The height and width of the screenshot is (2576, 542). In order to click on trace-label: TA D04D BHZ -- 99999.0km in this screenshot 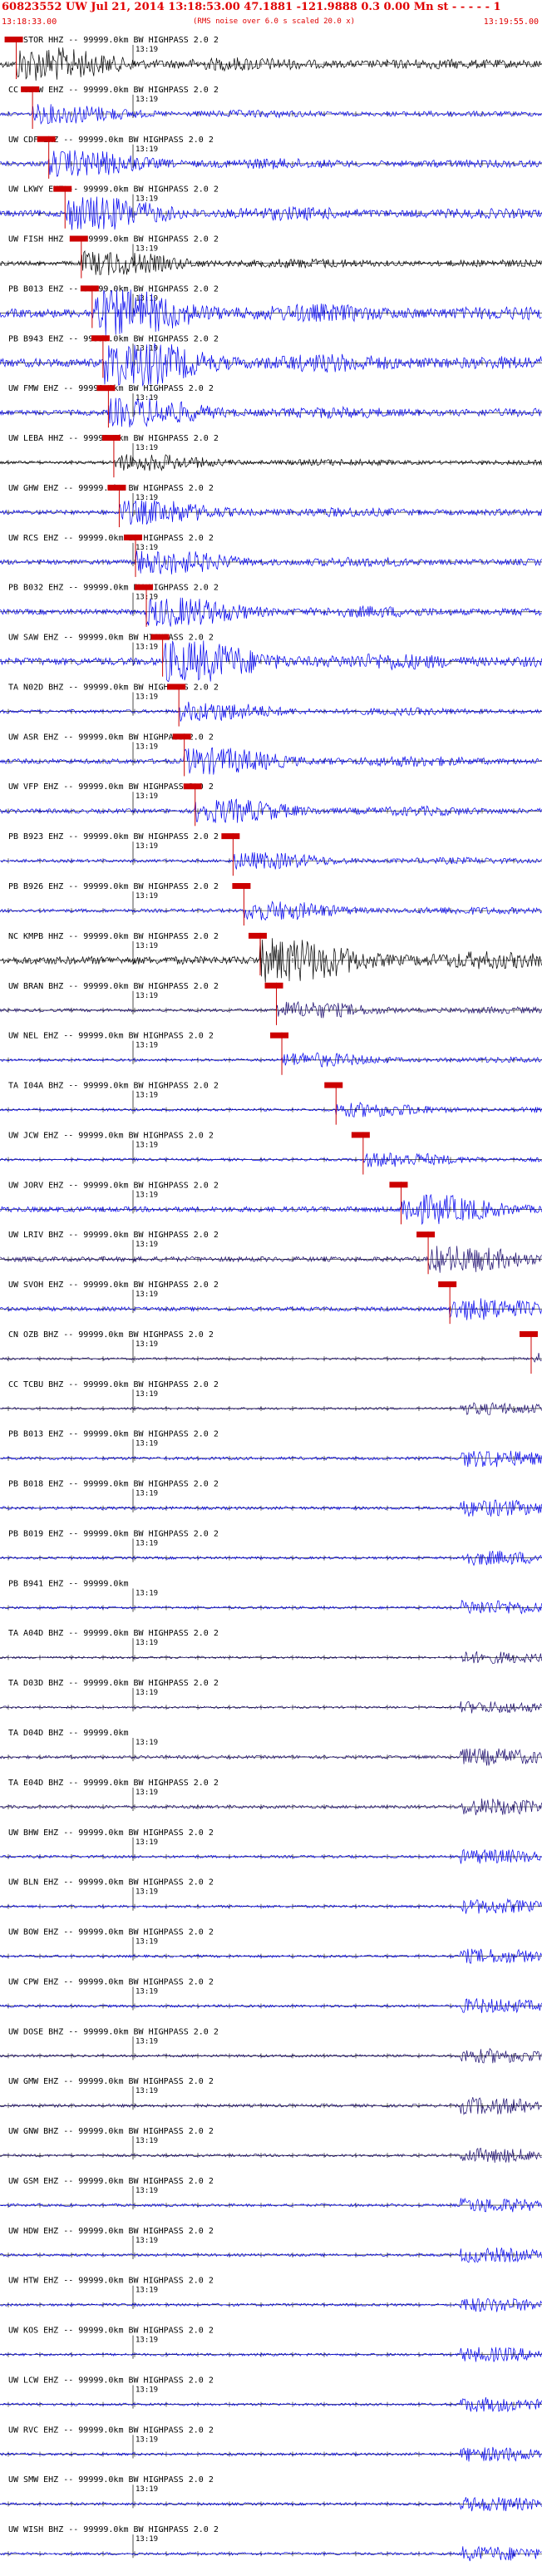, I will do `click(68, 1733)`.